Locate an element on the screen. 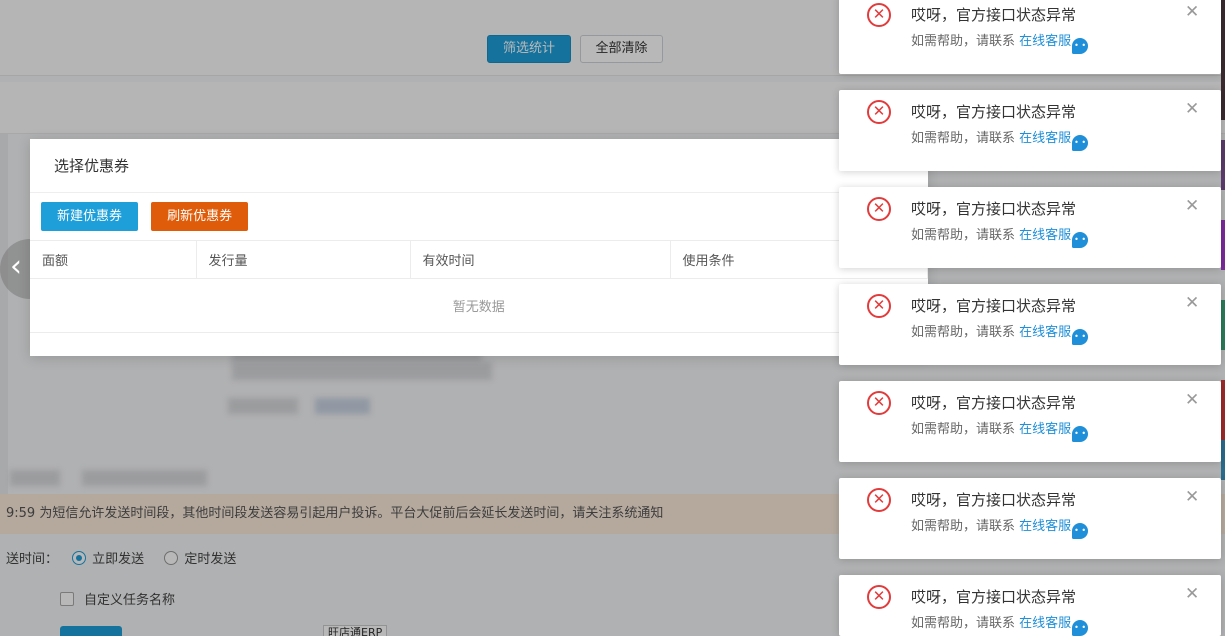 This screenshot has width=1225, height=636. table-row: 暂无数据 is located at coordinates (479, 305).